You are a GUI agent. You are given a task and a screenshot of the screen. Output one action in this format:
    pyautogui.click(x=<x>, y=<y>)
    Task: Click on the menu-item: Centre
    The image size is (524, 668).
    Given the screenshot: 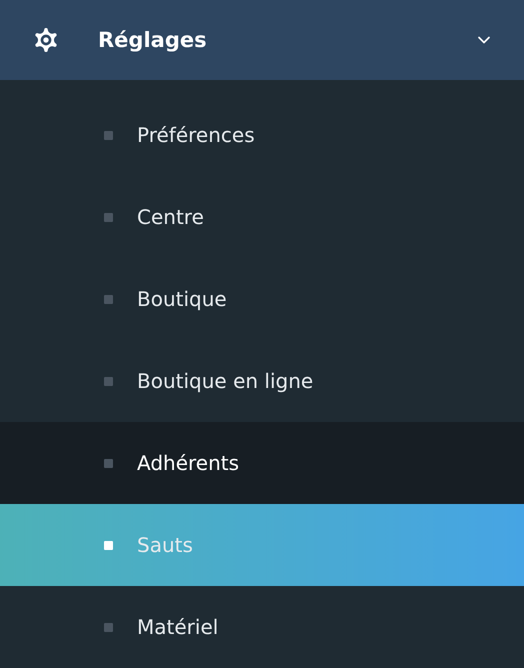 What is the action you would take?
    pyautogui.click(x=262, y=217)
    